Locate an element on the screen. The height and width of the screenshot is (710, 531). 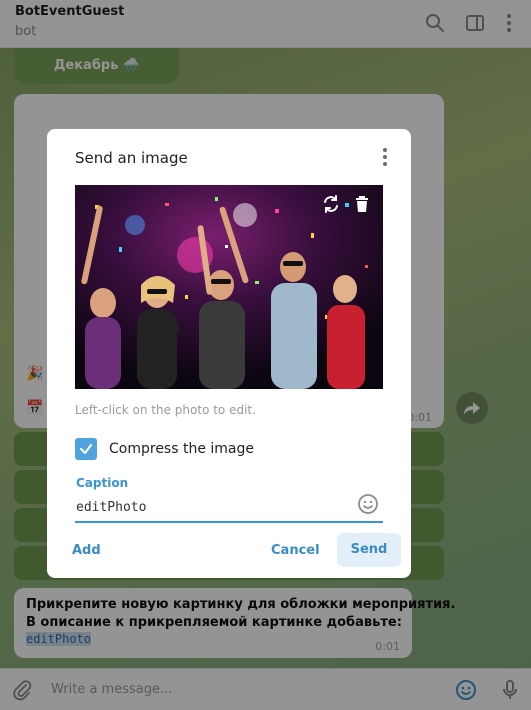
caption-input is located at coordinates (226, 507).